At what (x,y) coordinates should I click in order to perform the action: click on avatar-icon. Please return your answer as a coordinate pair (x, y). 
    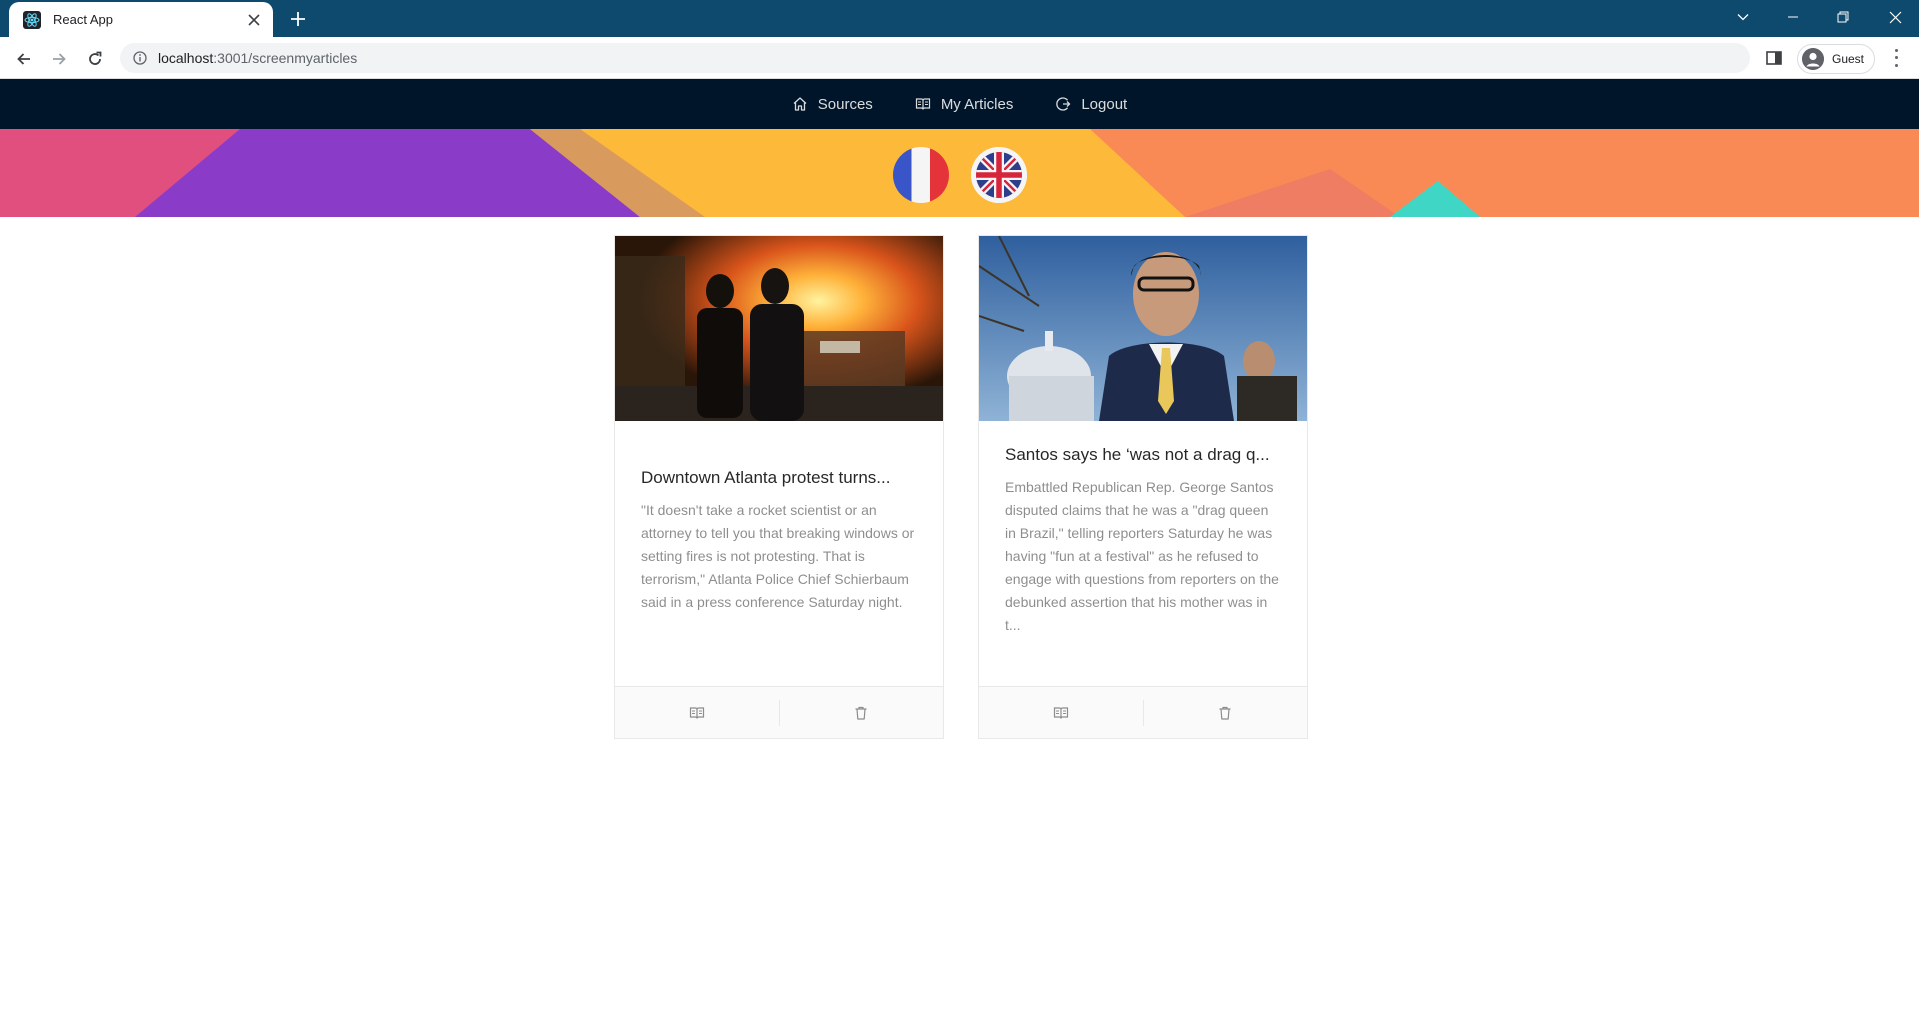
    Looking at the image, I should click on (1813, 59).